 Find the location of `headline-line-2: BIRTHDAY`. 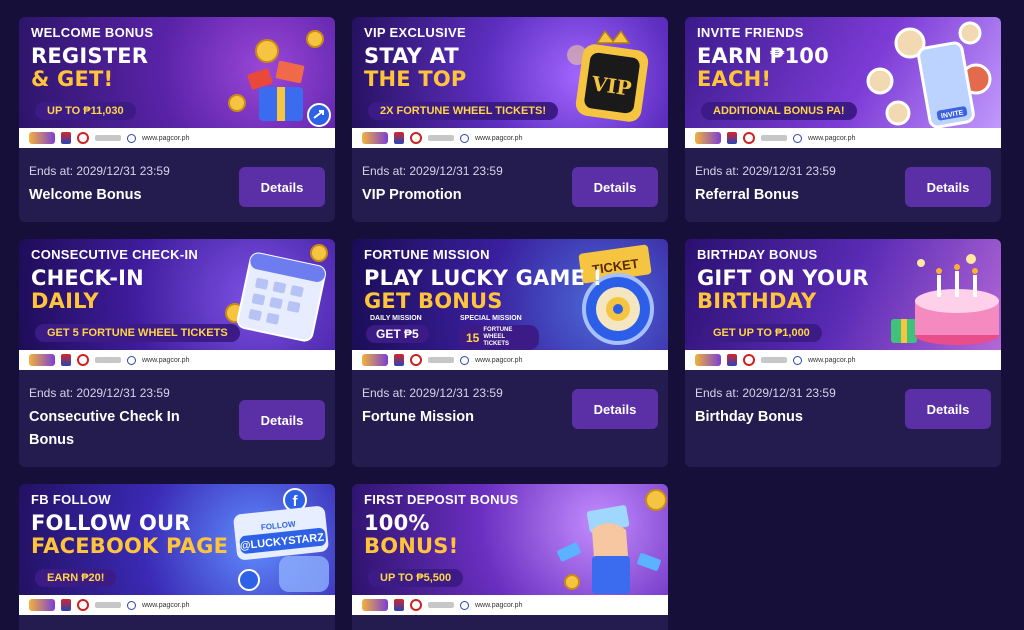

headline-line-2: BIRTHDAY is located at coordinates (757, 301).